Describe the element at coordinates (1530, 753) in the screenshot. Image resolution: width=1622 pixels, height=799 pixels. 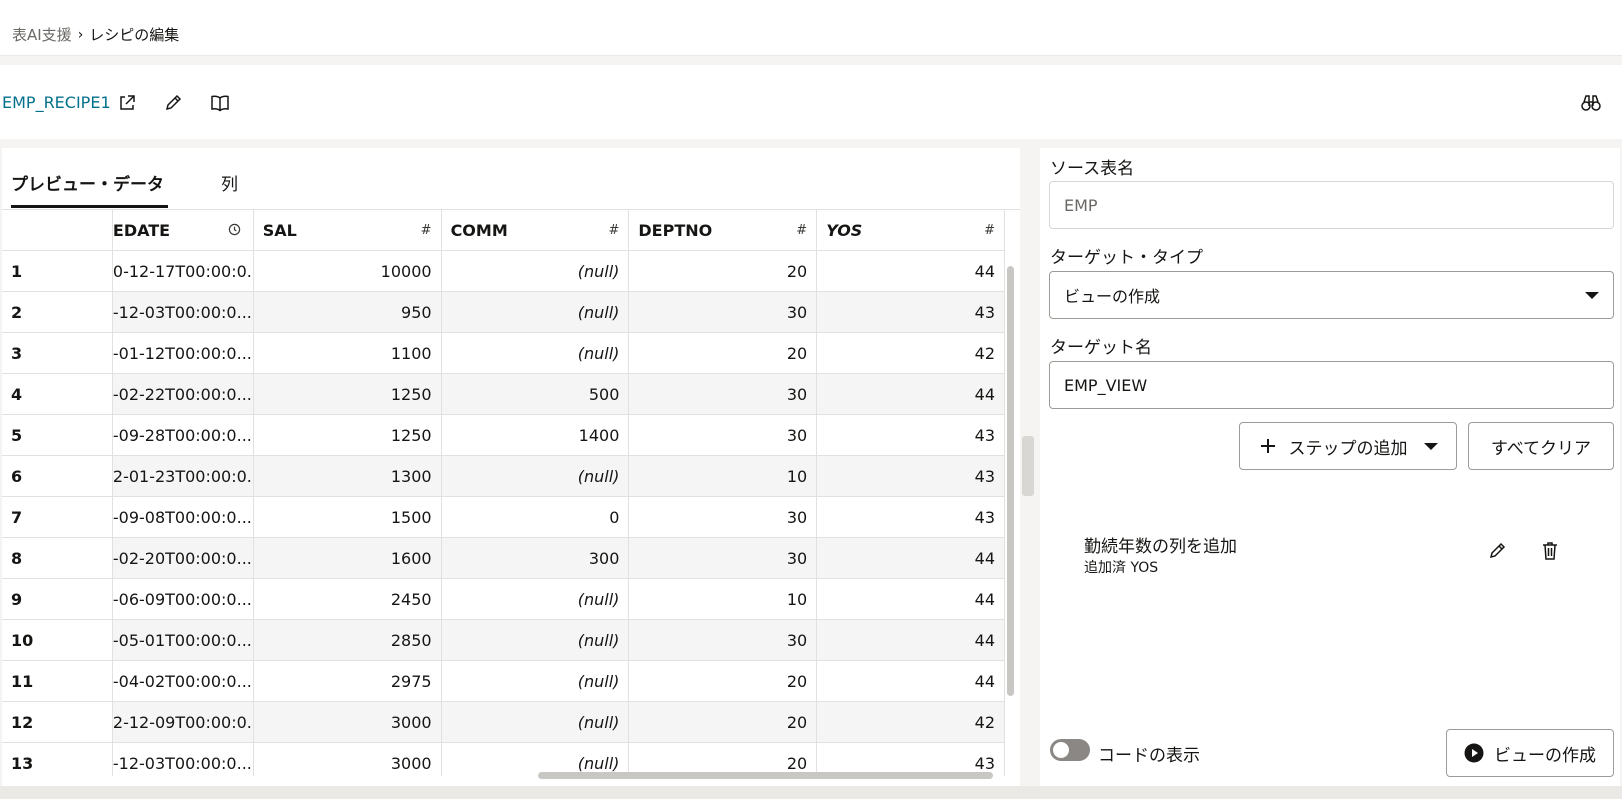
I see `create-view-button: ビューの作成` at that location.